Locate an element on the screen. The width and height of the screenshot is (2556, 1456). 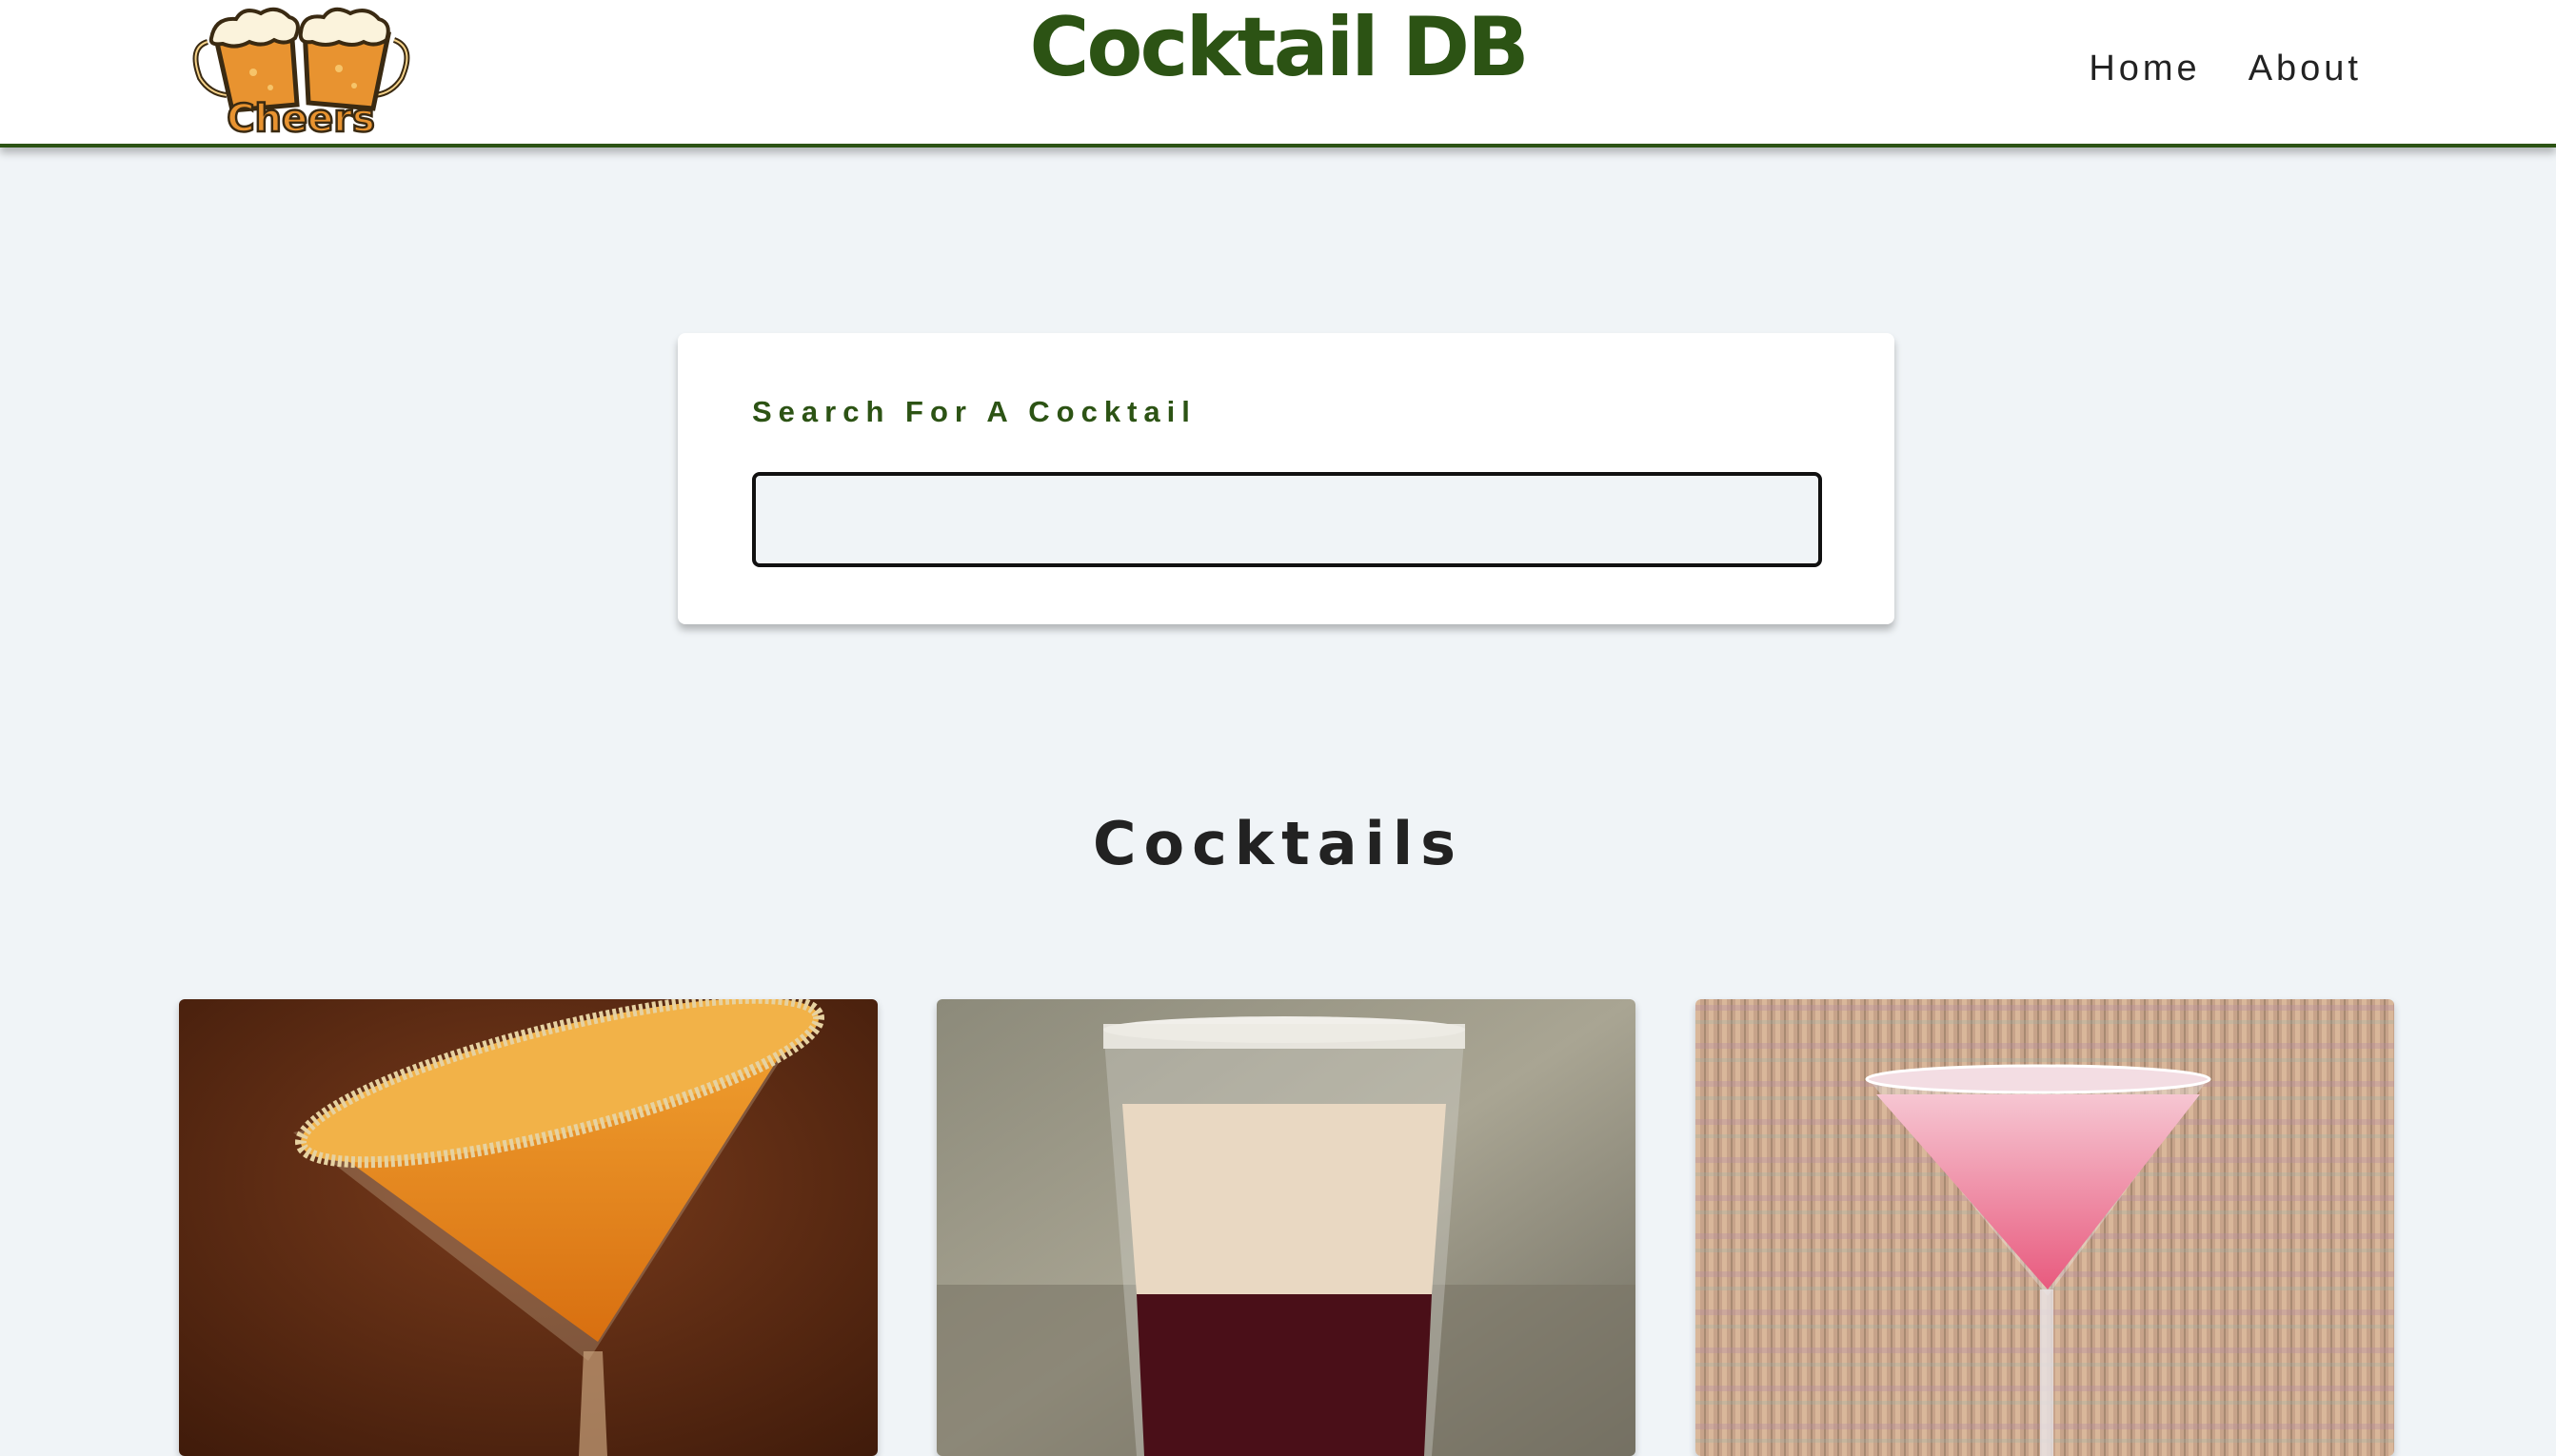
search-input is located at coordinates (1287, 519).